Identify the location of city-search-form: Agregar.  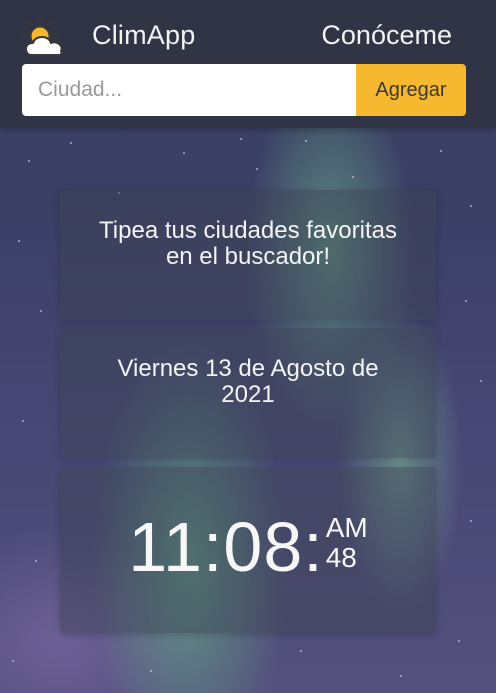
(244, 90).